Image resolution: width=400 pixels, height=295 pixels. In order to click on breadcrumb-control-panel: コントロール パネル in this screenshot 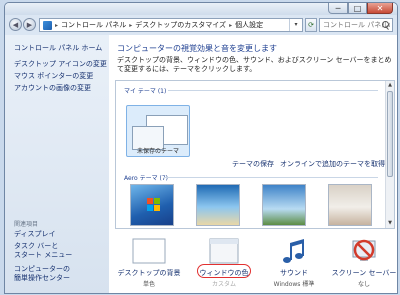, I will do `click(93, 25)`.